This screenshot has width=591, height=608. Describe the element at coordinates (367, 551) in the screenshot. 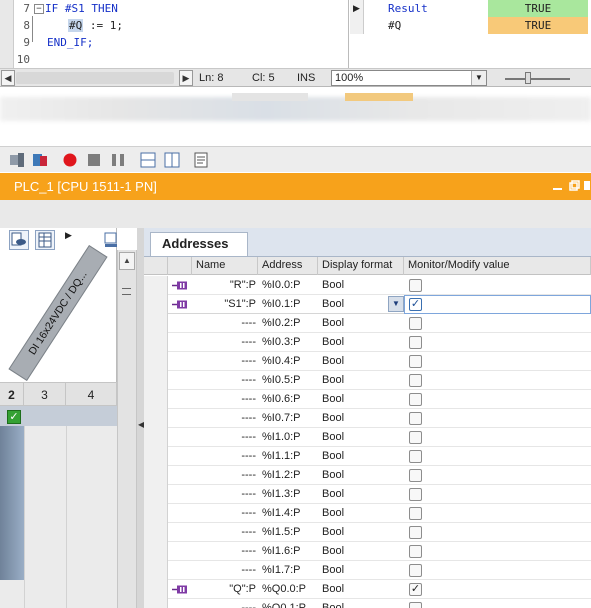

I see `table-row: ---- %I1.6:P Bool` at that location.